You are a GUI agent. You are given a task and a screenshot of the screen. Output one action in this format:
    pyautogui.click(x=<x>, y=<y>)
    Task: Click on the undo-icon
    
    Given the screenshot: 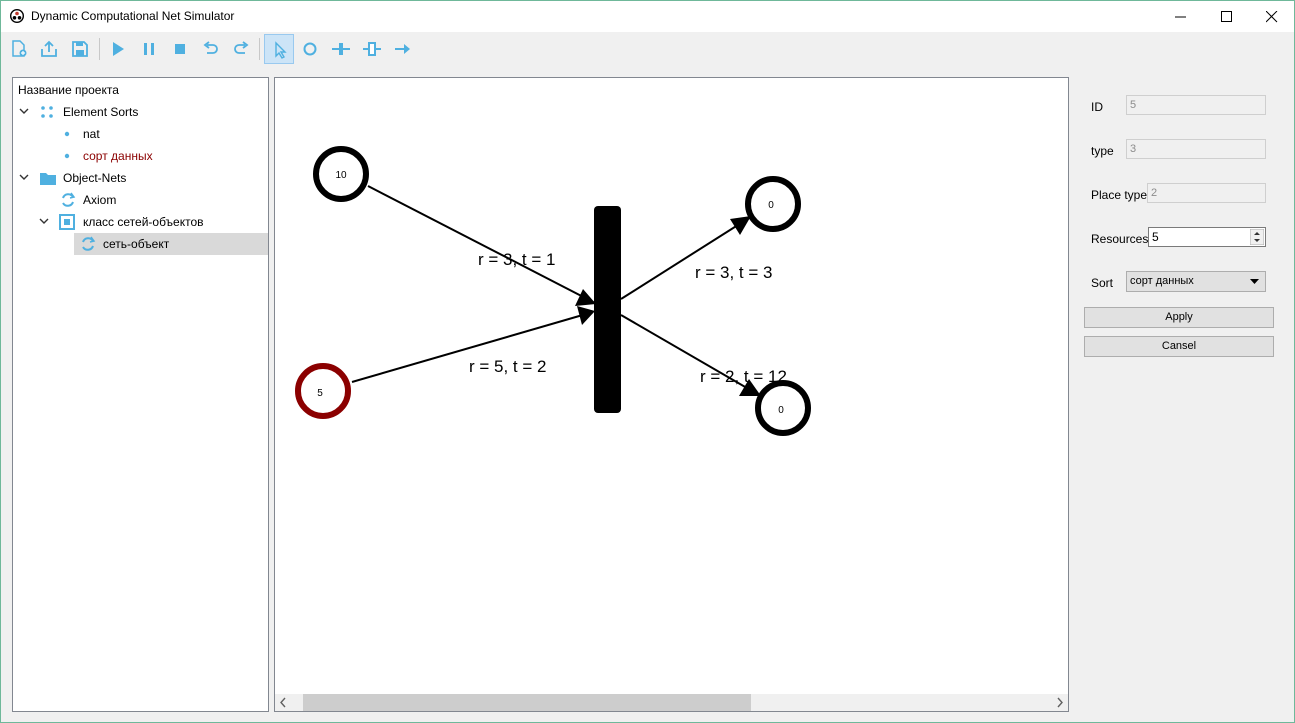 What is the action you would take?
    pyautogui.click(x=210, y=47)
    